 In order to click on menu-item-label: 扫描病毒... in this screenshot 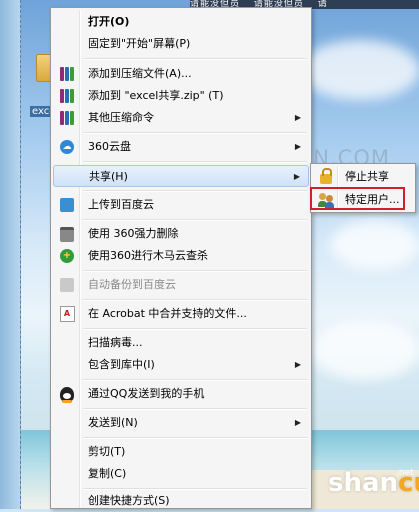, I will do `click(115, 342)`.